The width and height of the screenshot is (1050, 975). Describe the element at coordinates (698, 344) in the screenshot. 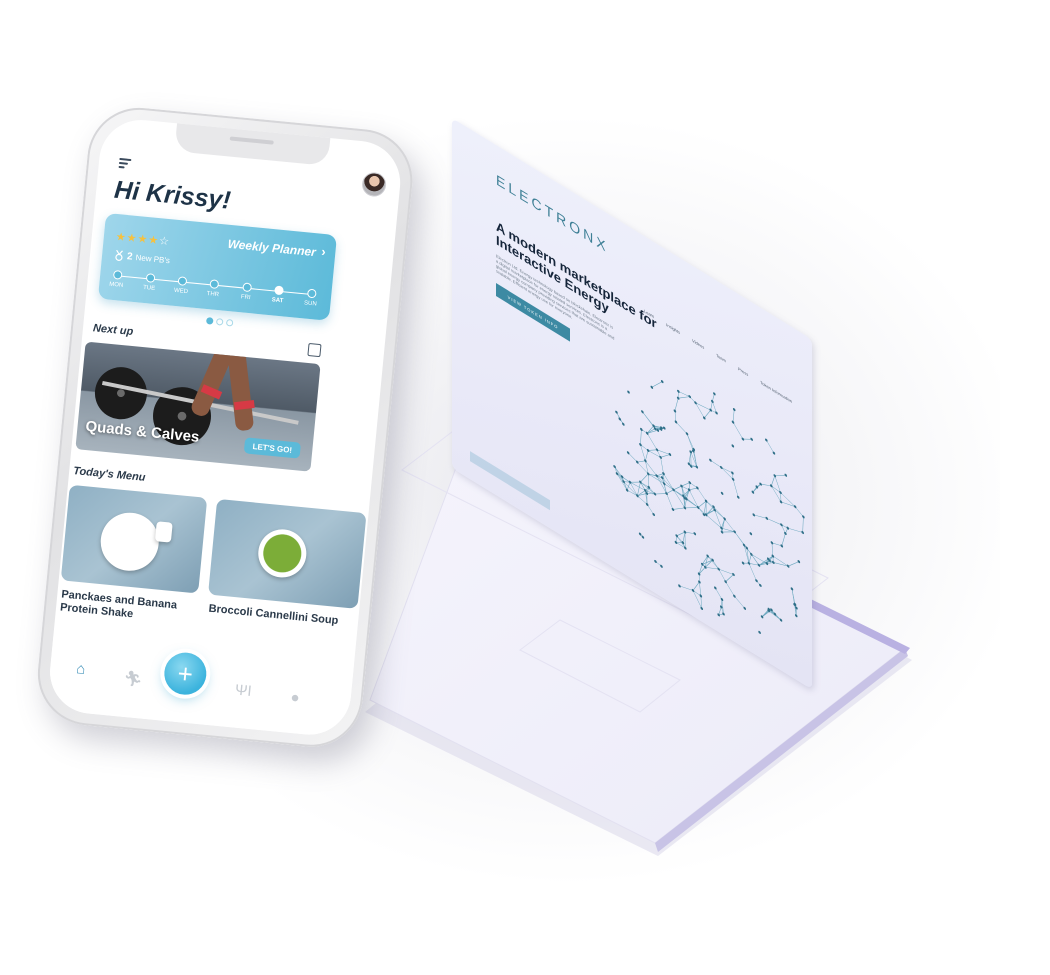

I see `nav-link-videos: Videos` at that location.